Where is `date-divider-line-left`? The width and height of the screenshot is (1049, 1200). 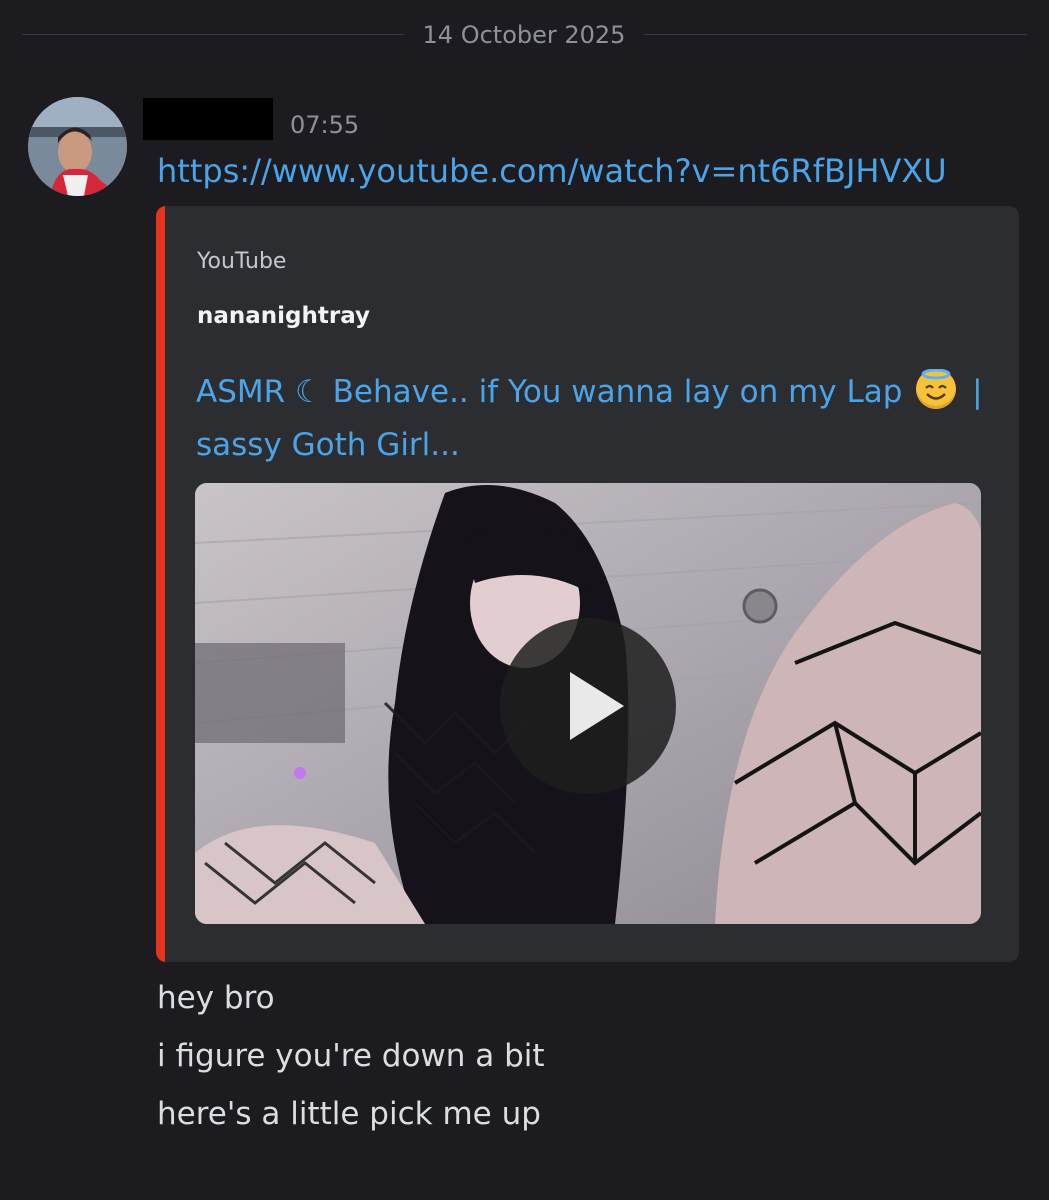 date-divider-line-left is located at coordinates (213, 34).